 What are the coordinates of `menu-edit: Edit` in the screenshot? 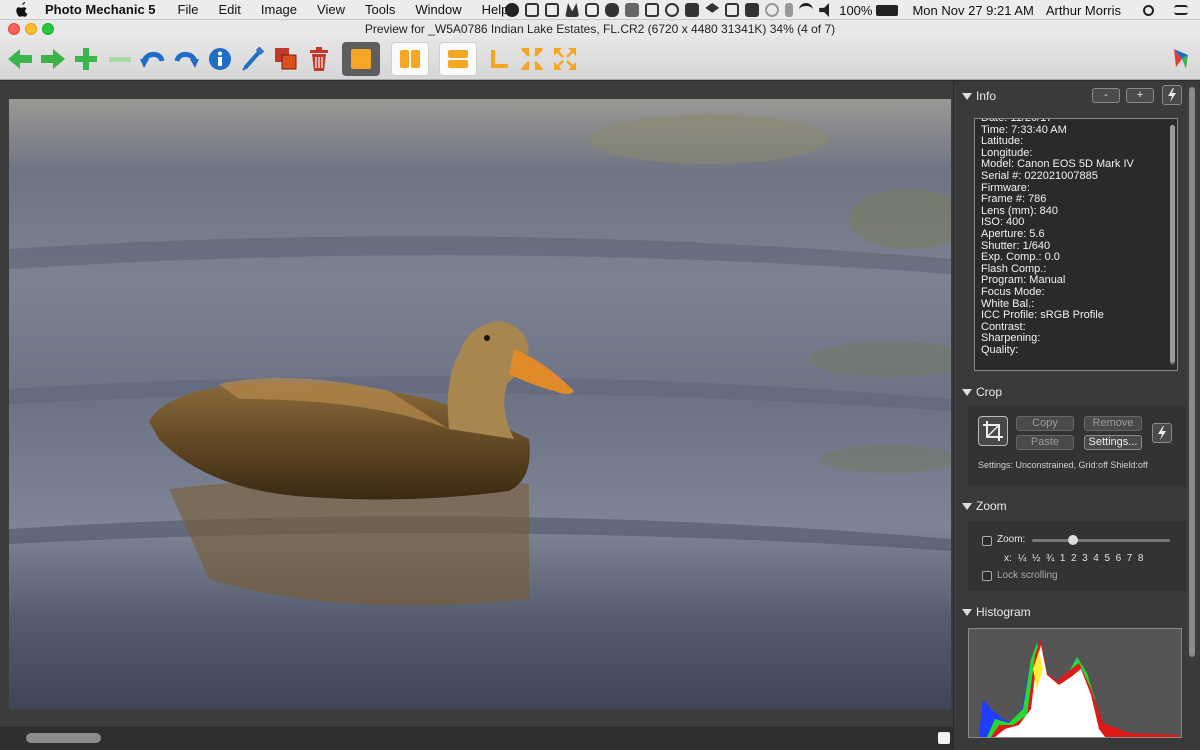 It's located at (229, 9).